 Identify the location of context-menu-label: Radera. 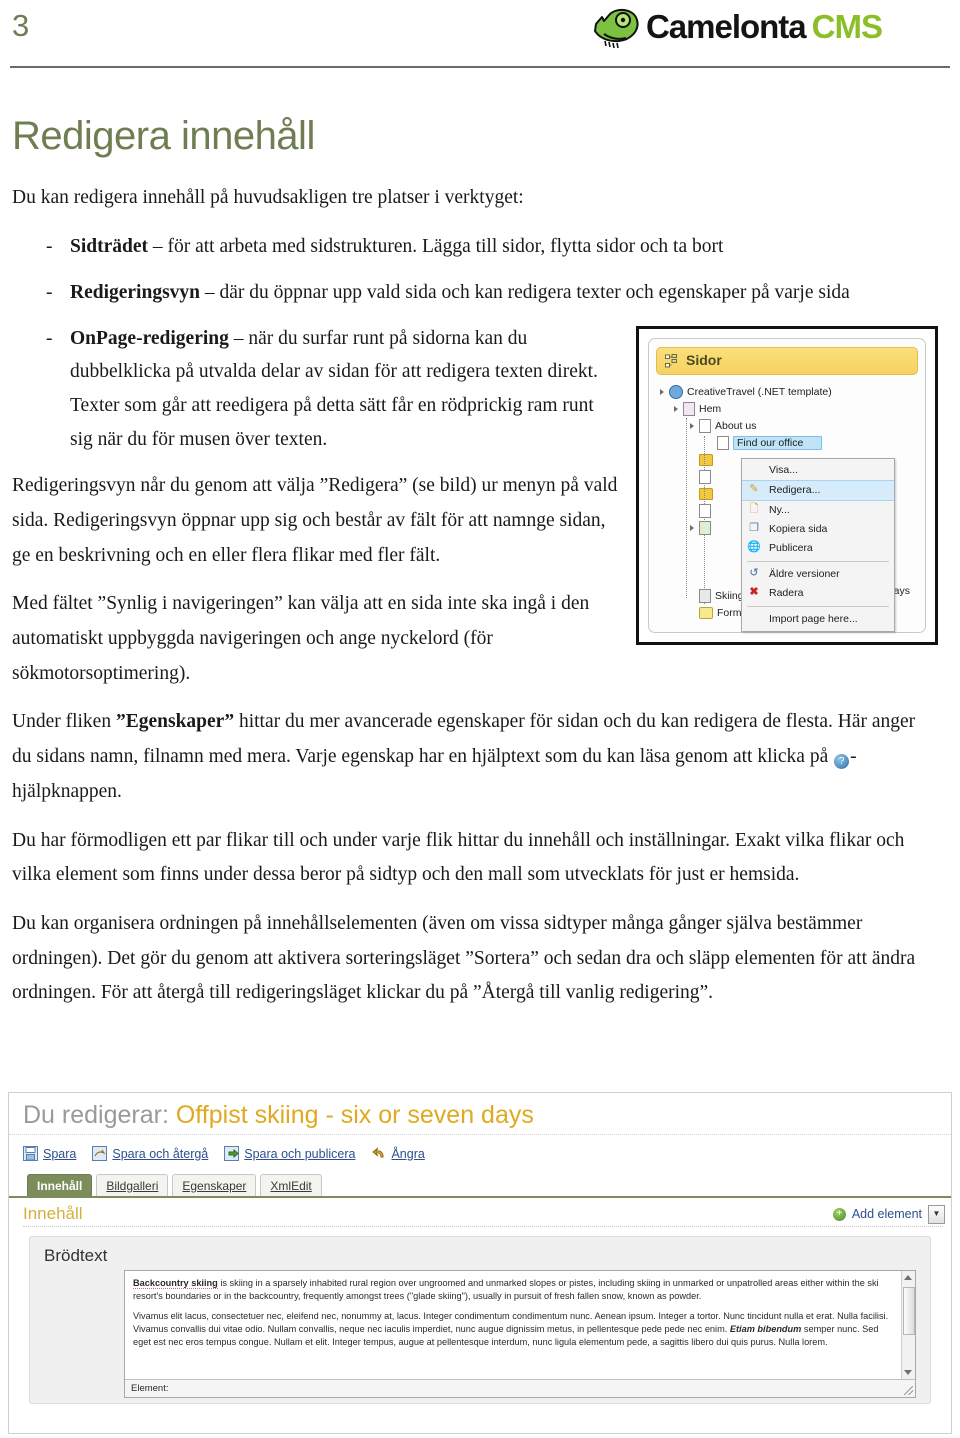
(786, 592).